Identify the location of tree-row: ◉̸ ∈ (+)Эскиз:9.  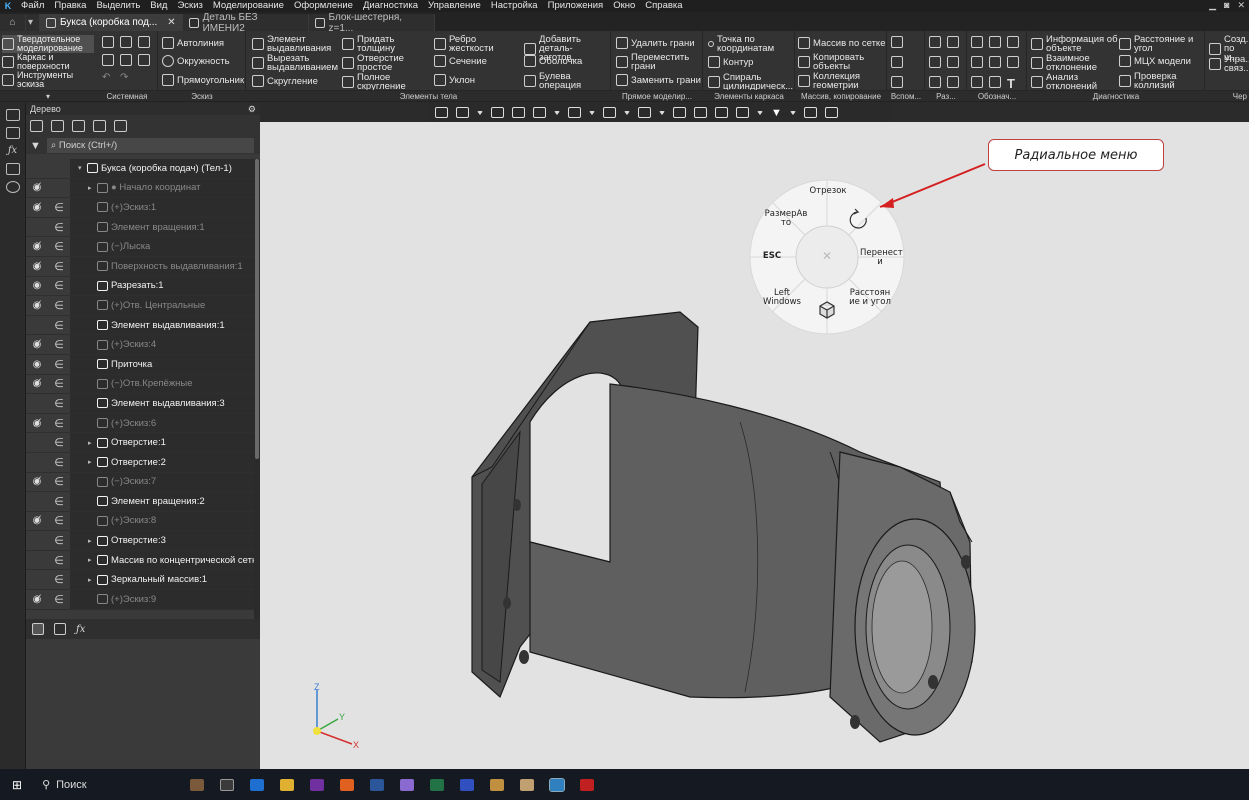
(140, 600).